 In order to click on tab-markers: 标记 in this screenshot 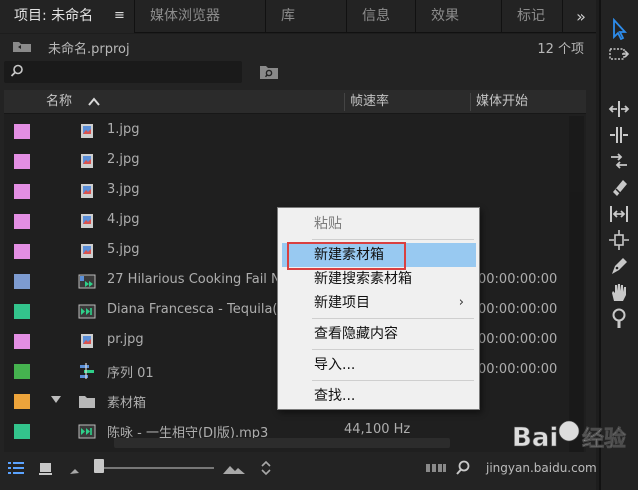, I will do `click(533, 16)`.